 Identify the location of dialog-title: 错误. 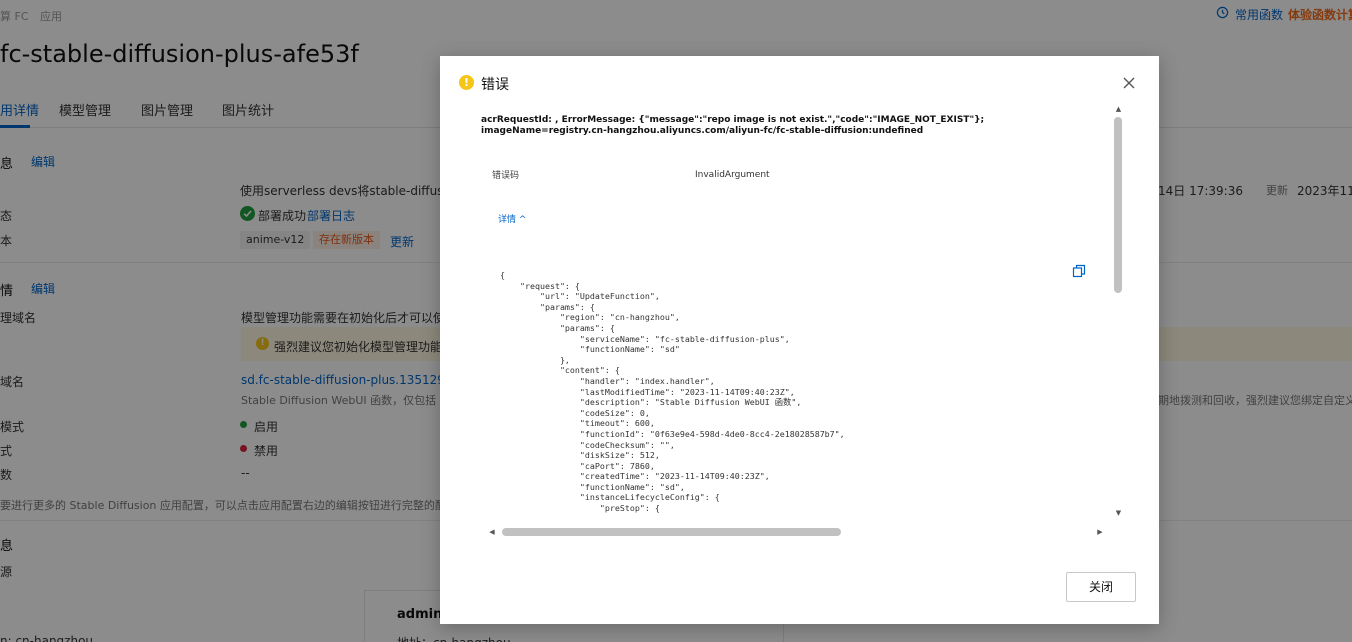
(495, 85).